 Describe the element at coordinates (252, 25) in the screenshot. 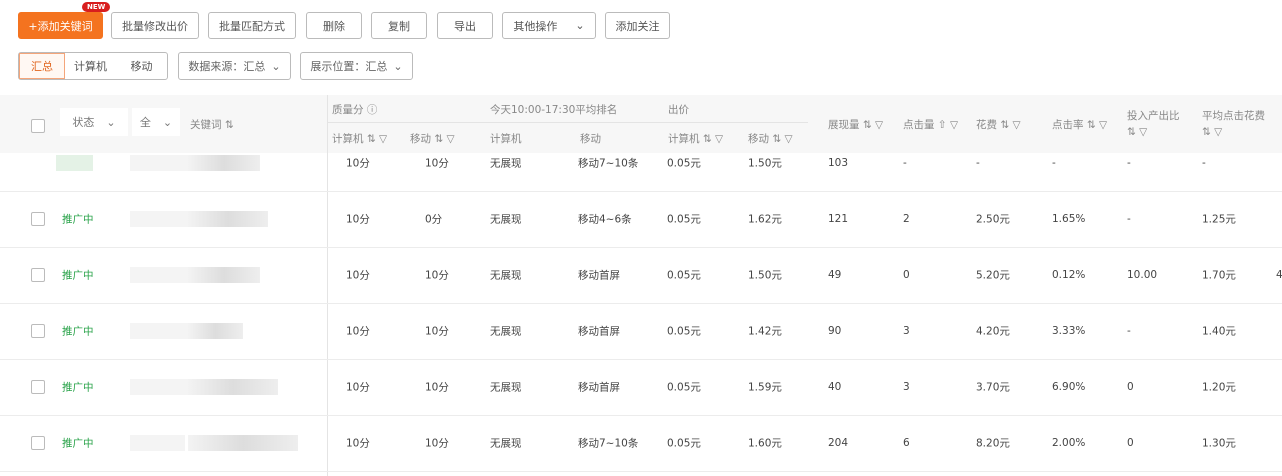

I see `batch-match-button: 批量匹配方式` at that location.